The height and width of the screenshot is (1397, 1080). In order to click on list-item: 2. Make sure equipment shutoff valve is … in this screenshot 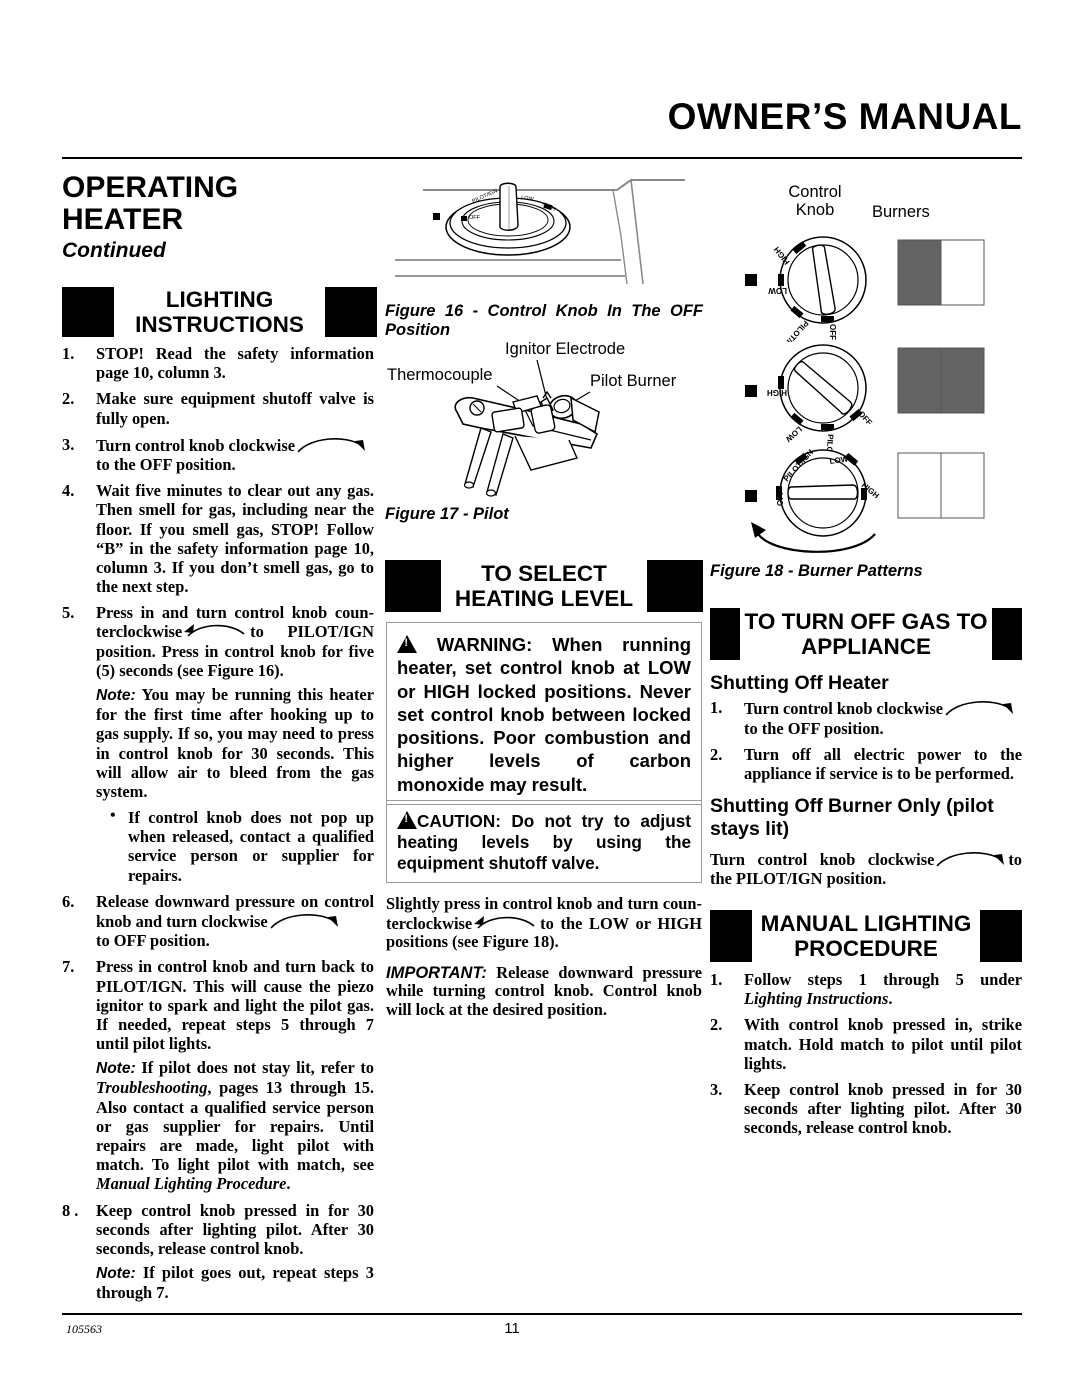, I will do `click(218, 408)`.